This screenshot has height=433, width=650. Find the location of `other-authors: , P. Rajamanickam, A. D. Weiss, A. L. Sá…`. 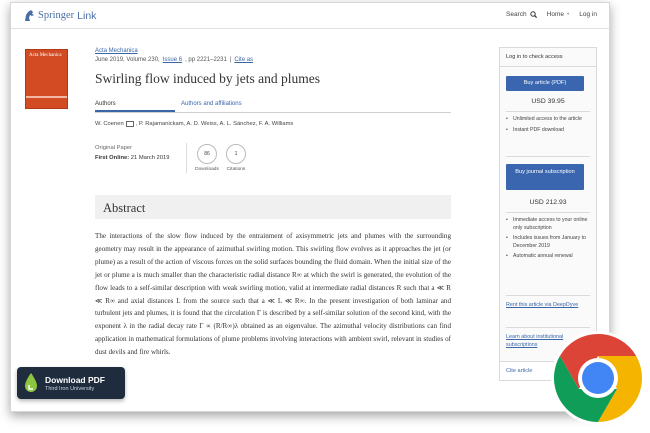

other-authors: , P. Rajamanickam, A. D. Weiss, A. L. Sá… is located at coordinates (214, 124).